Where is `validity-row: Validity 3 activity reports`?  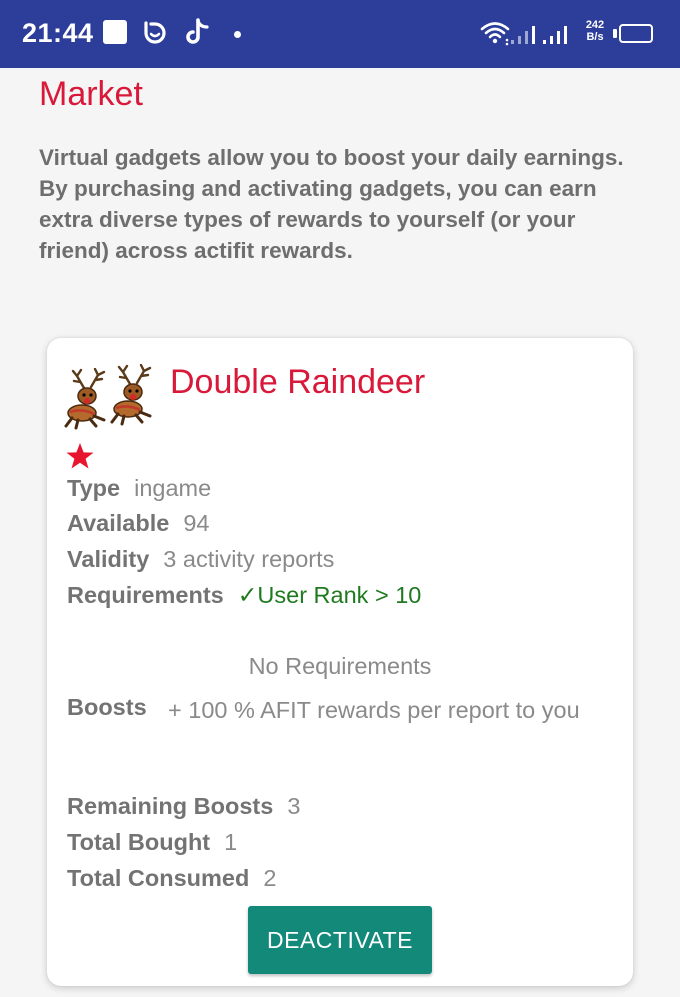 validity-row: Validity 3 activity reports is located at coordinates (200, 559).